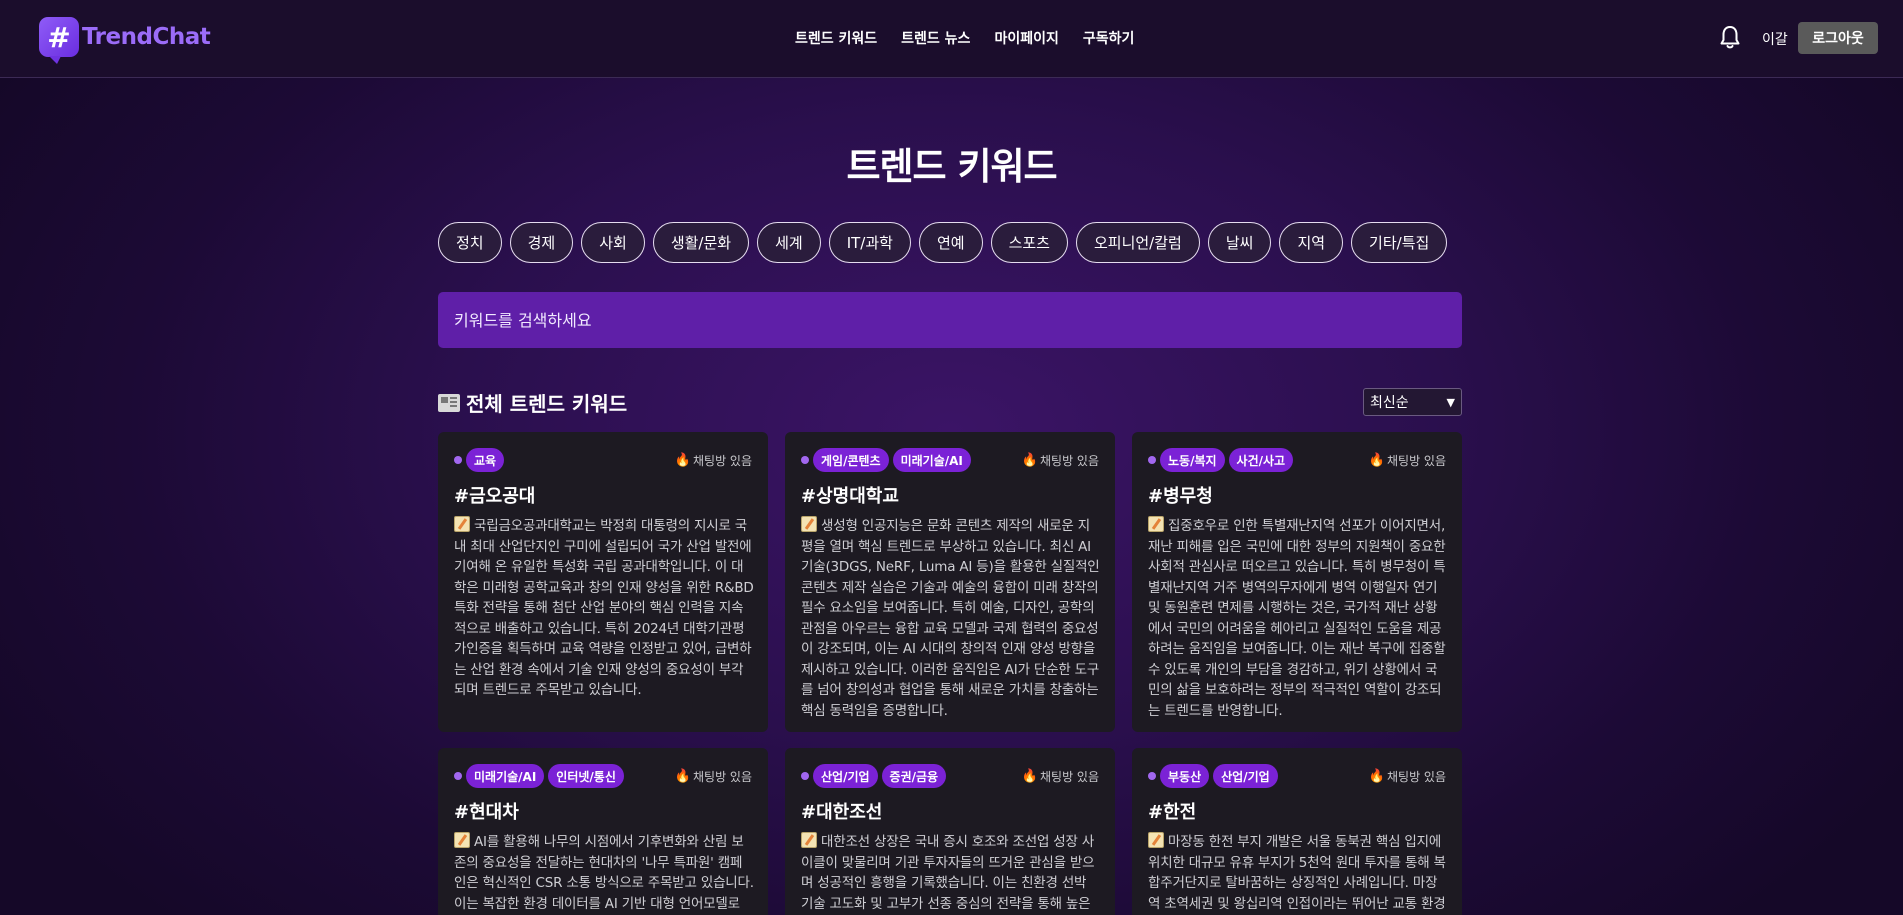 The width and height of the screenshot is (1903, 915). What do you see at coordinates (1109, 38) in the screenshot?
I see `nav-subscribe: 구독하기` at bounding box center [1109, 38].